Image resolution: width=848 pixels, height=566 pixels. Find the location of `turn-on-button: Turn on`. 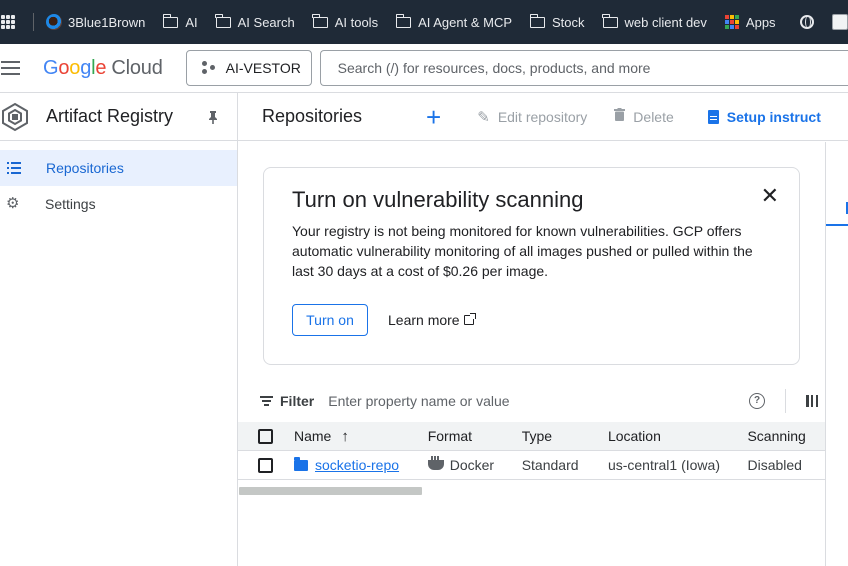

turn-on-button: Turn on is located at coordinates (330, 320).